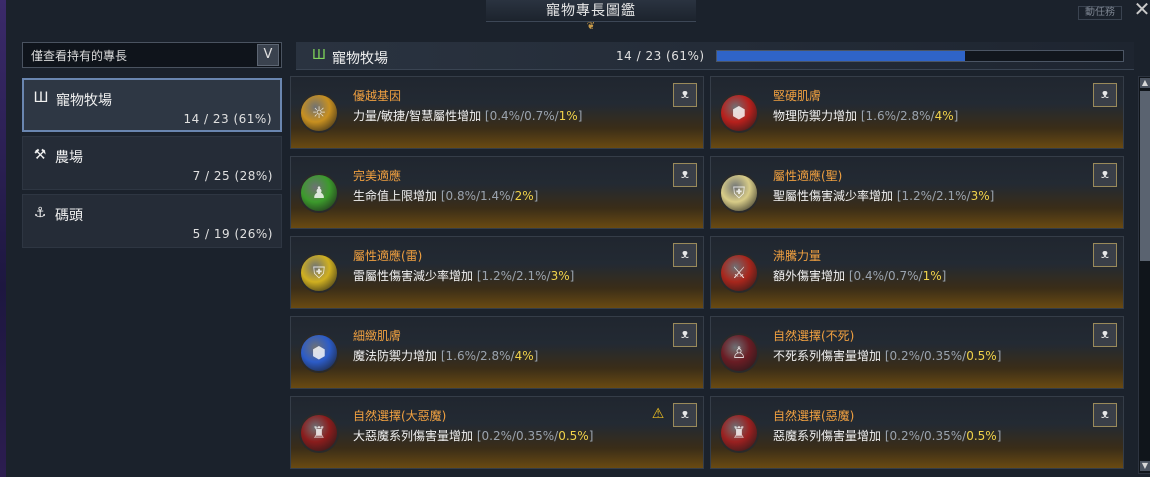  I want to click on orb-glyph: ♙, so click(739, 352).